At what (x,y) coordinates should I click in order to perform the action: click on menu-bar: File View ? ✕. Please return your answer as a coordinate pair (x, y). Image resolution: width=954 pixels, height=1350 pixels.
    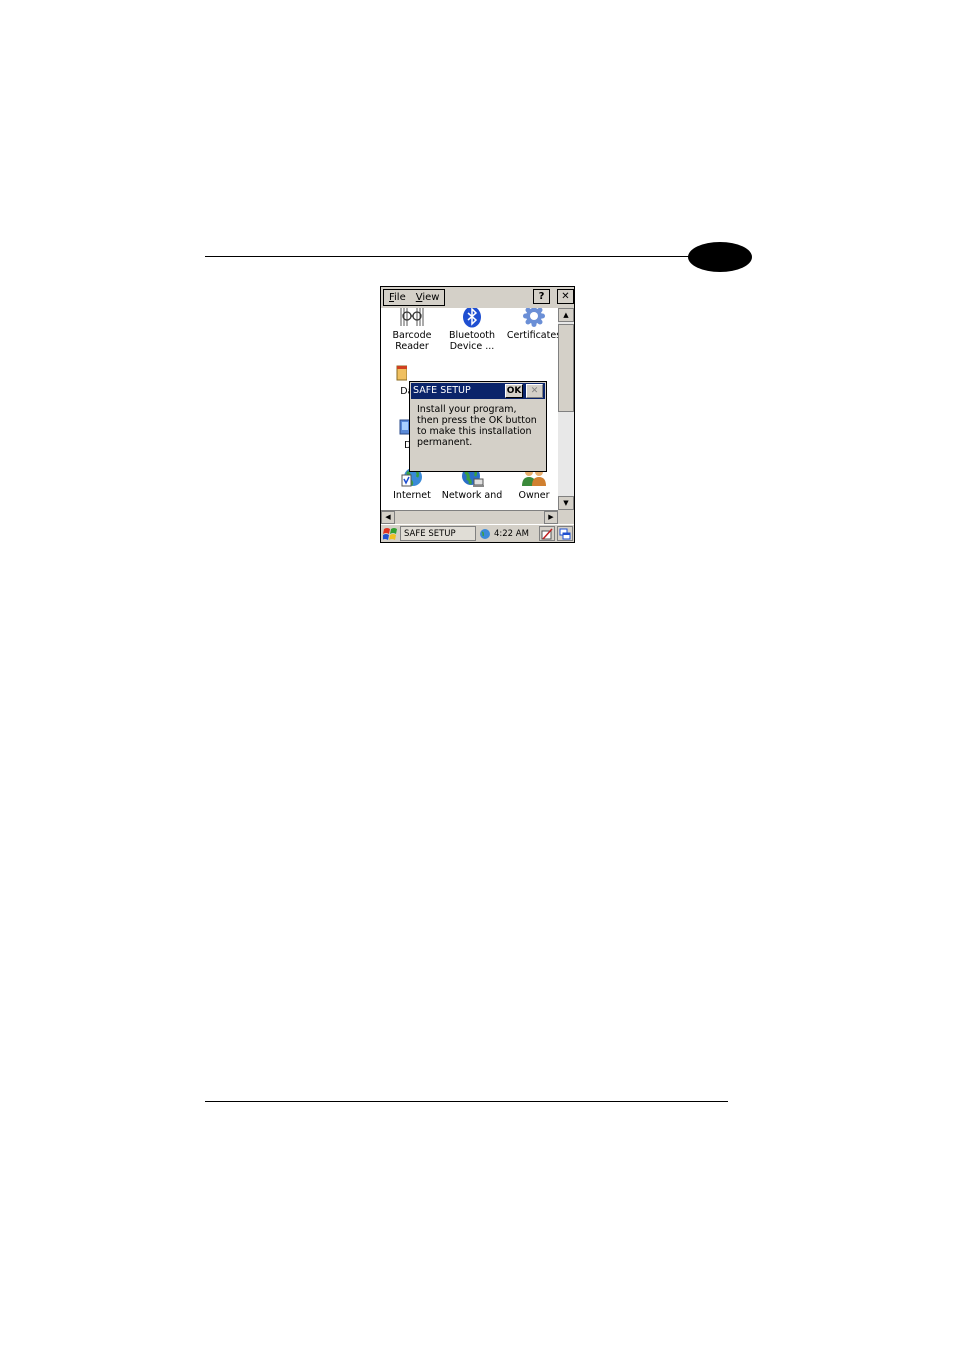
    Looking at the image, I should click on (477, 298).